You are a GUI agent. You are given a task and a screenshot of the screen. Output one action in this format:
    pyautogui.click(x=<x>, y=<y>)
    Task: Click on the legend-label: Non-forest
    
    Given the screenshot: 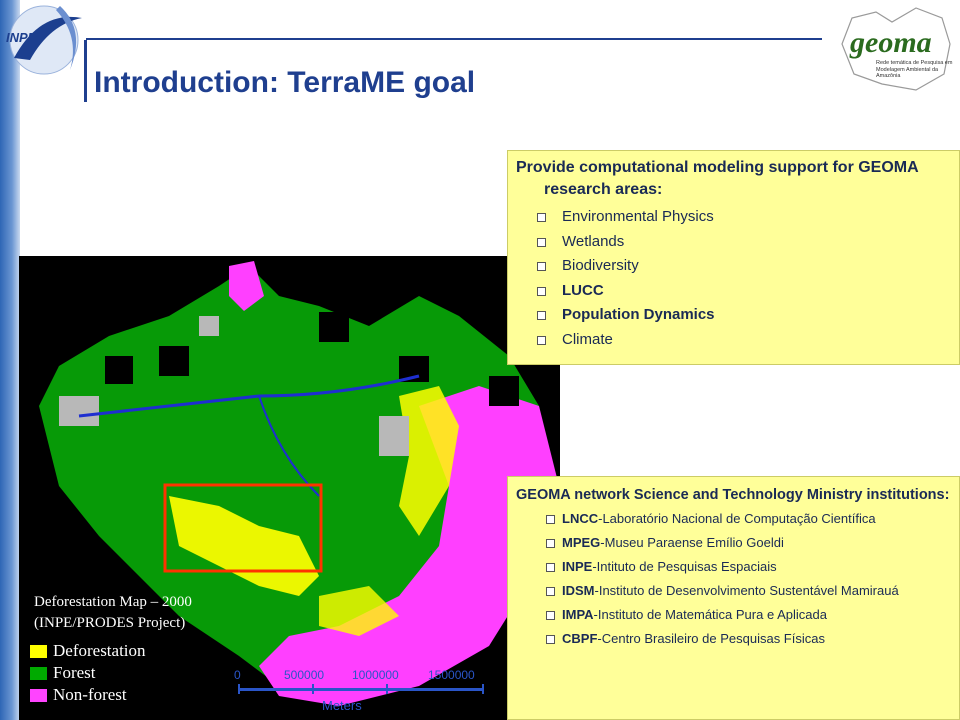 What is the action you would take?
    pyautogui.click(x=90, y=694)
    